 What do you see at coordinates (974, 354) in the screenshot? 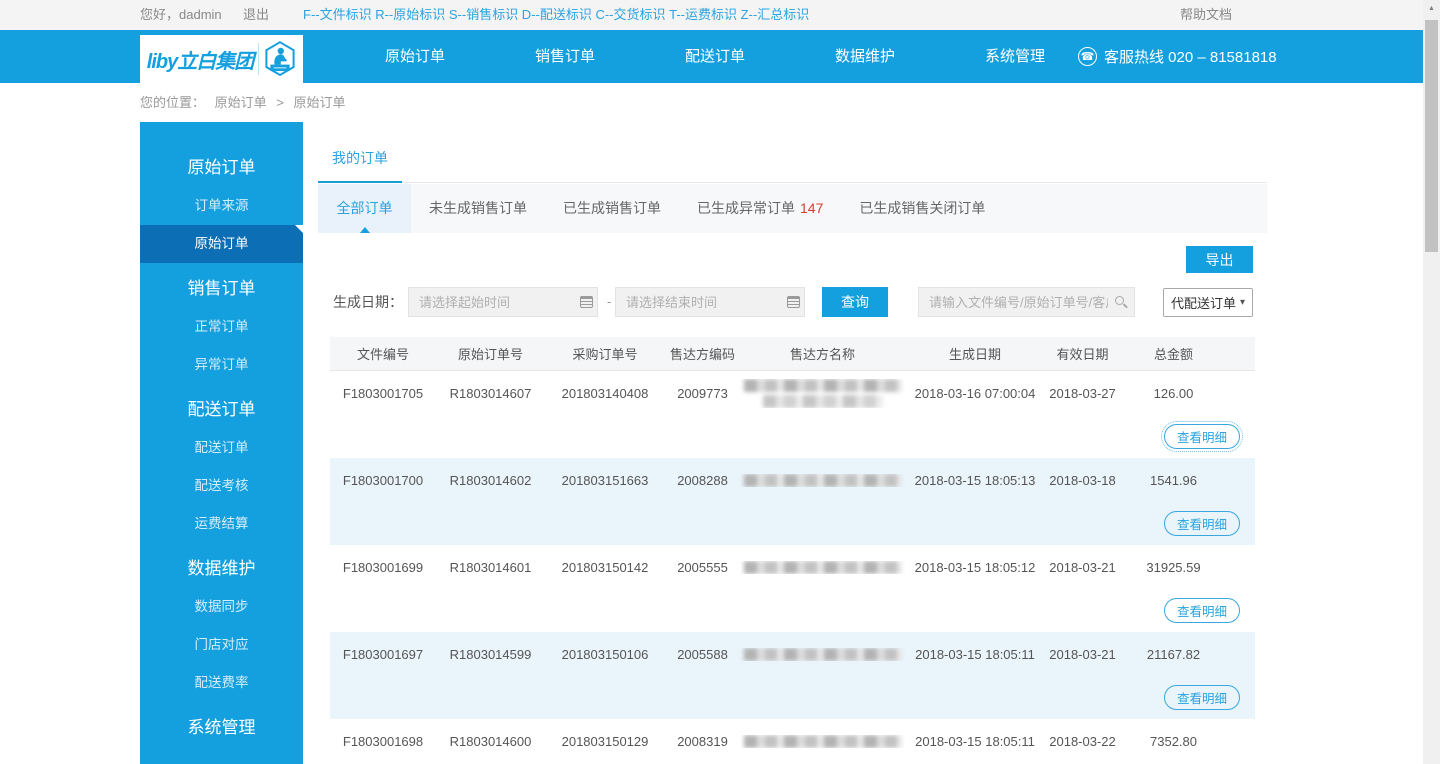
I see `column-header-6: 生成日期` at bounding box center [974, 354].